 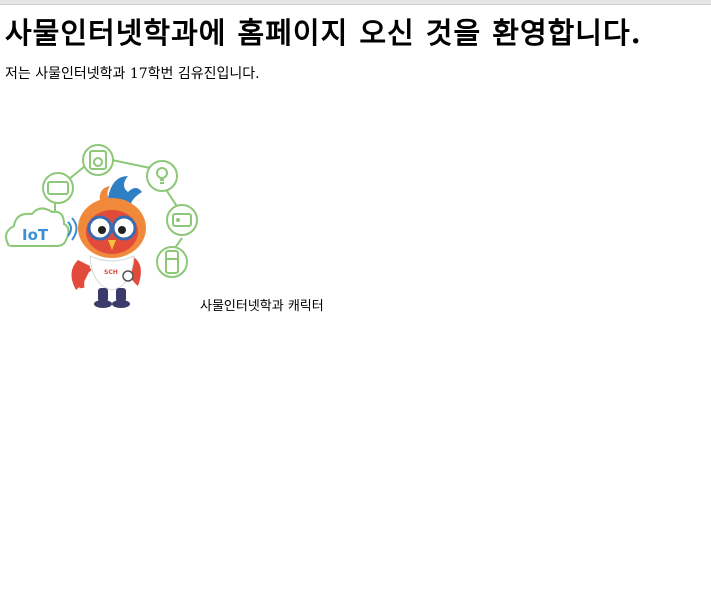 What do you see at coordinates (172, 262) in the screenshot?
I see `refrigerator-icon` at bounding box center [172, 262].